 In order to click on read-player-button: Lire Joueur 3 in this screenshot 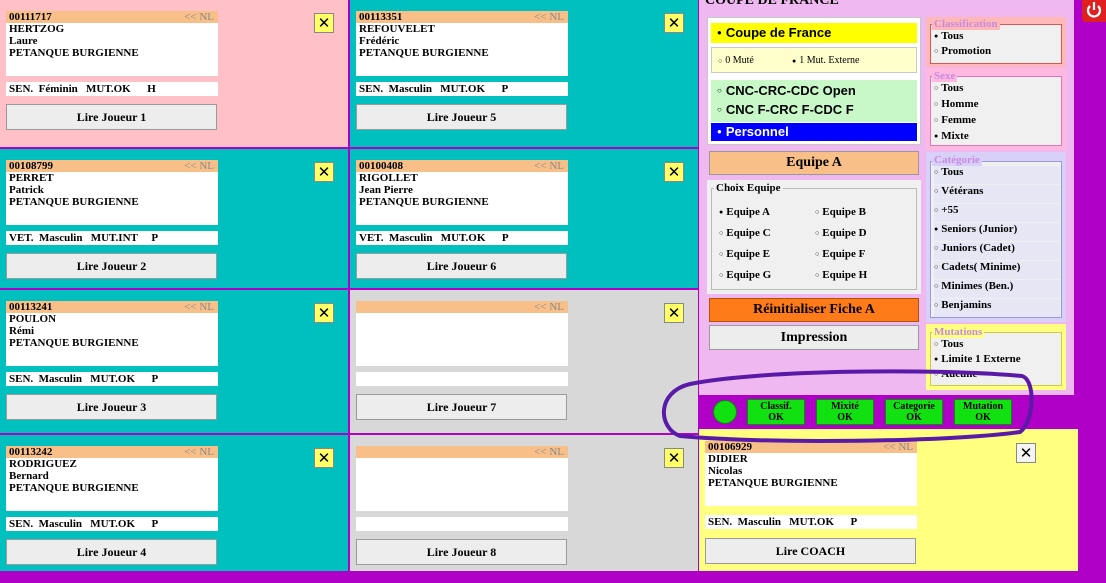, I will do `click(111, 407)`.